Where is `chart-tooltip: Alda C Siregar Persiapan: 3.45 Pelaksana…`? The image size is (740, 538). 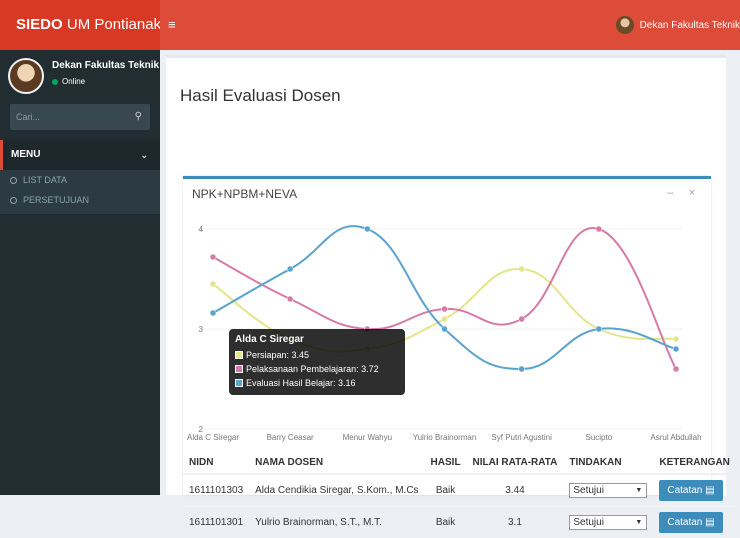
chart-tooltip: Alda C Siregar Persiapan: 3.45 Pelaksana… is located at coordinates (317, 362).